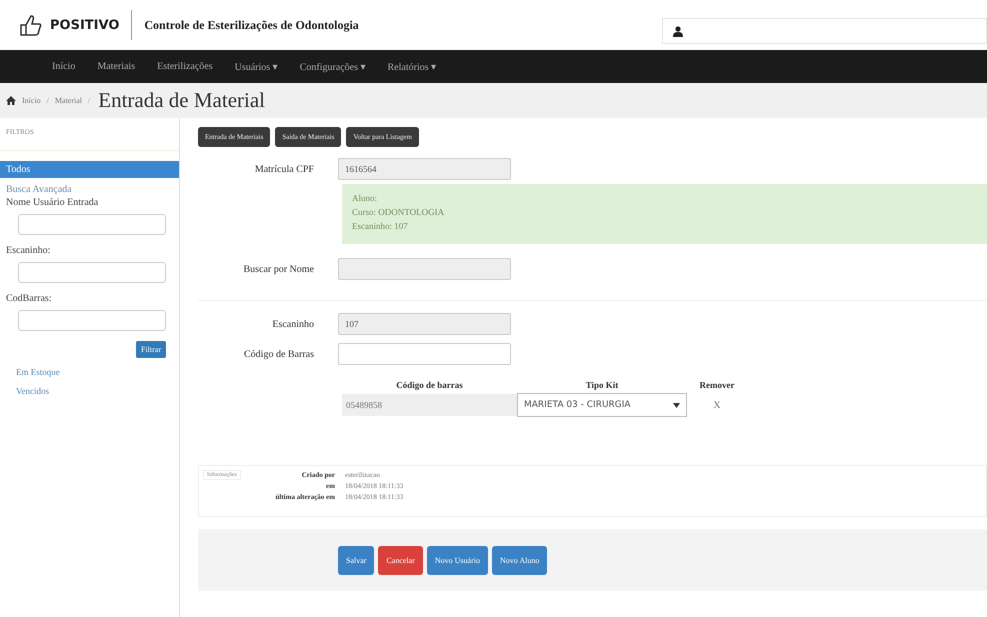 The width and height of the screenshot is (987, 617). Describe the element at coordinates (602, 405) in the screenshot. I see `kit-select: MARIETA 03 - CIRURGIA` at that location.